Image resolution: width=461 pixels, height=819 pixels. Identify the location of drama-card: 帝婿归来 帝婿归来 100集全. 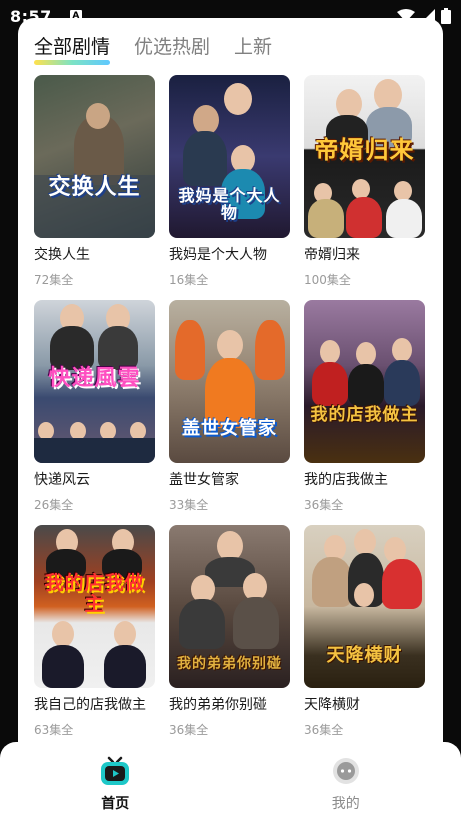
(364, 187).